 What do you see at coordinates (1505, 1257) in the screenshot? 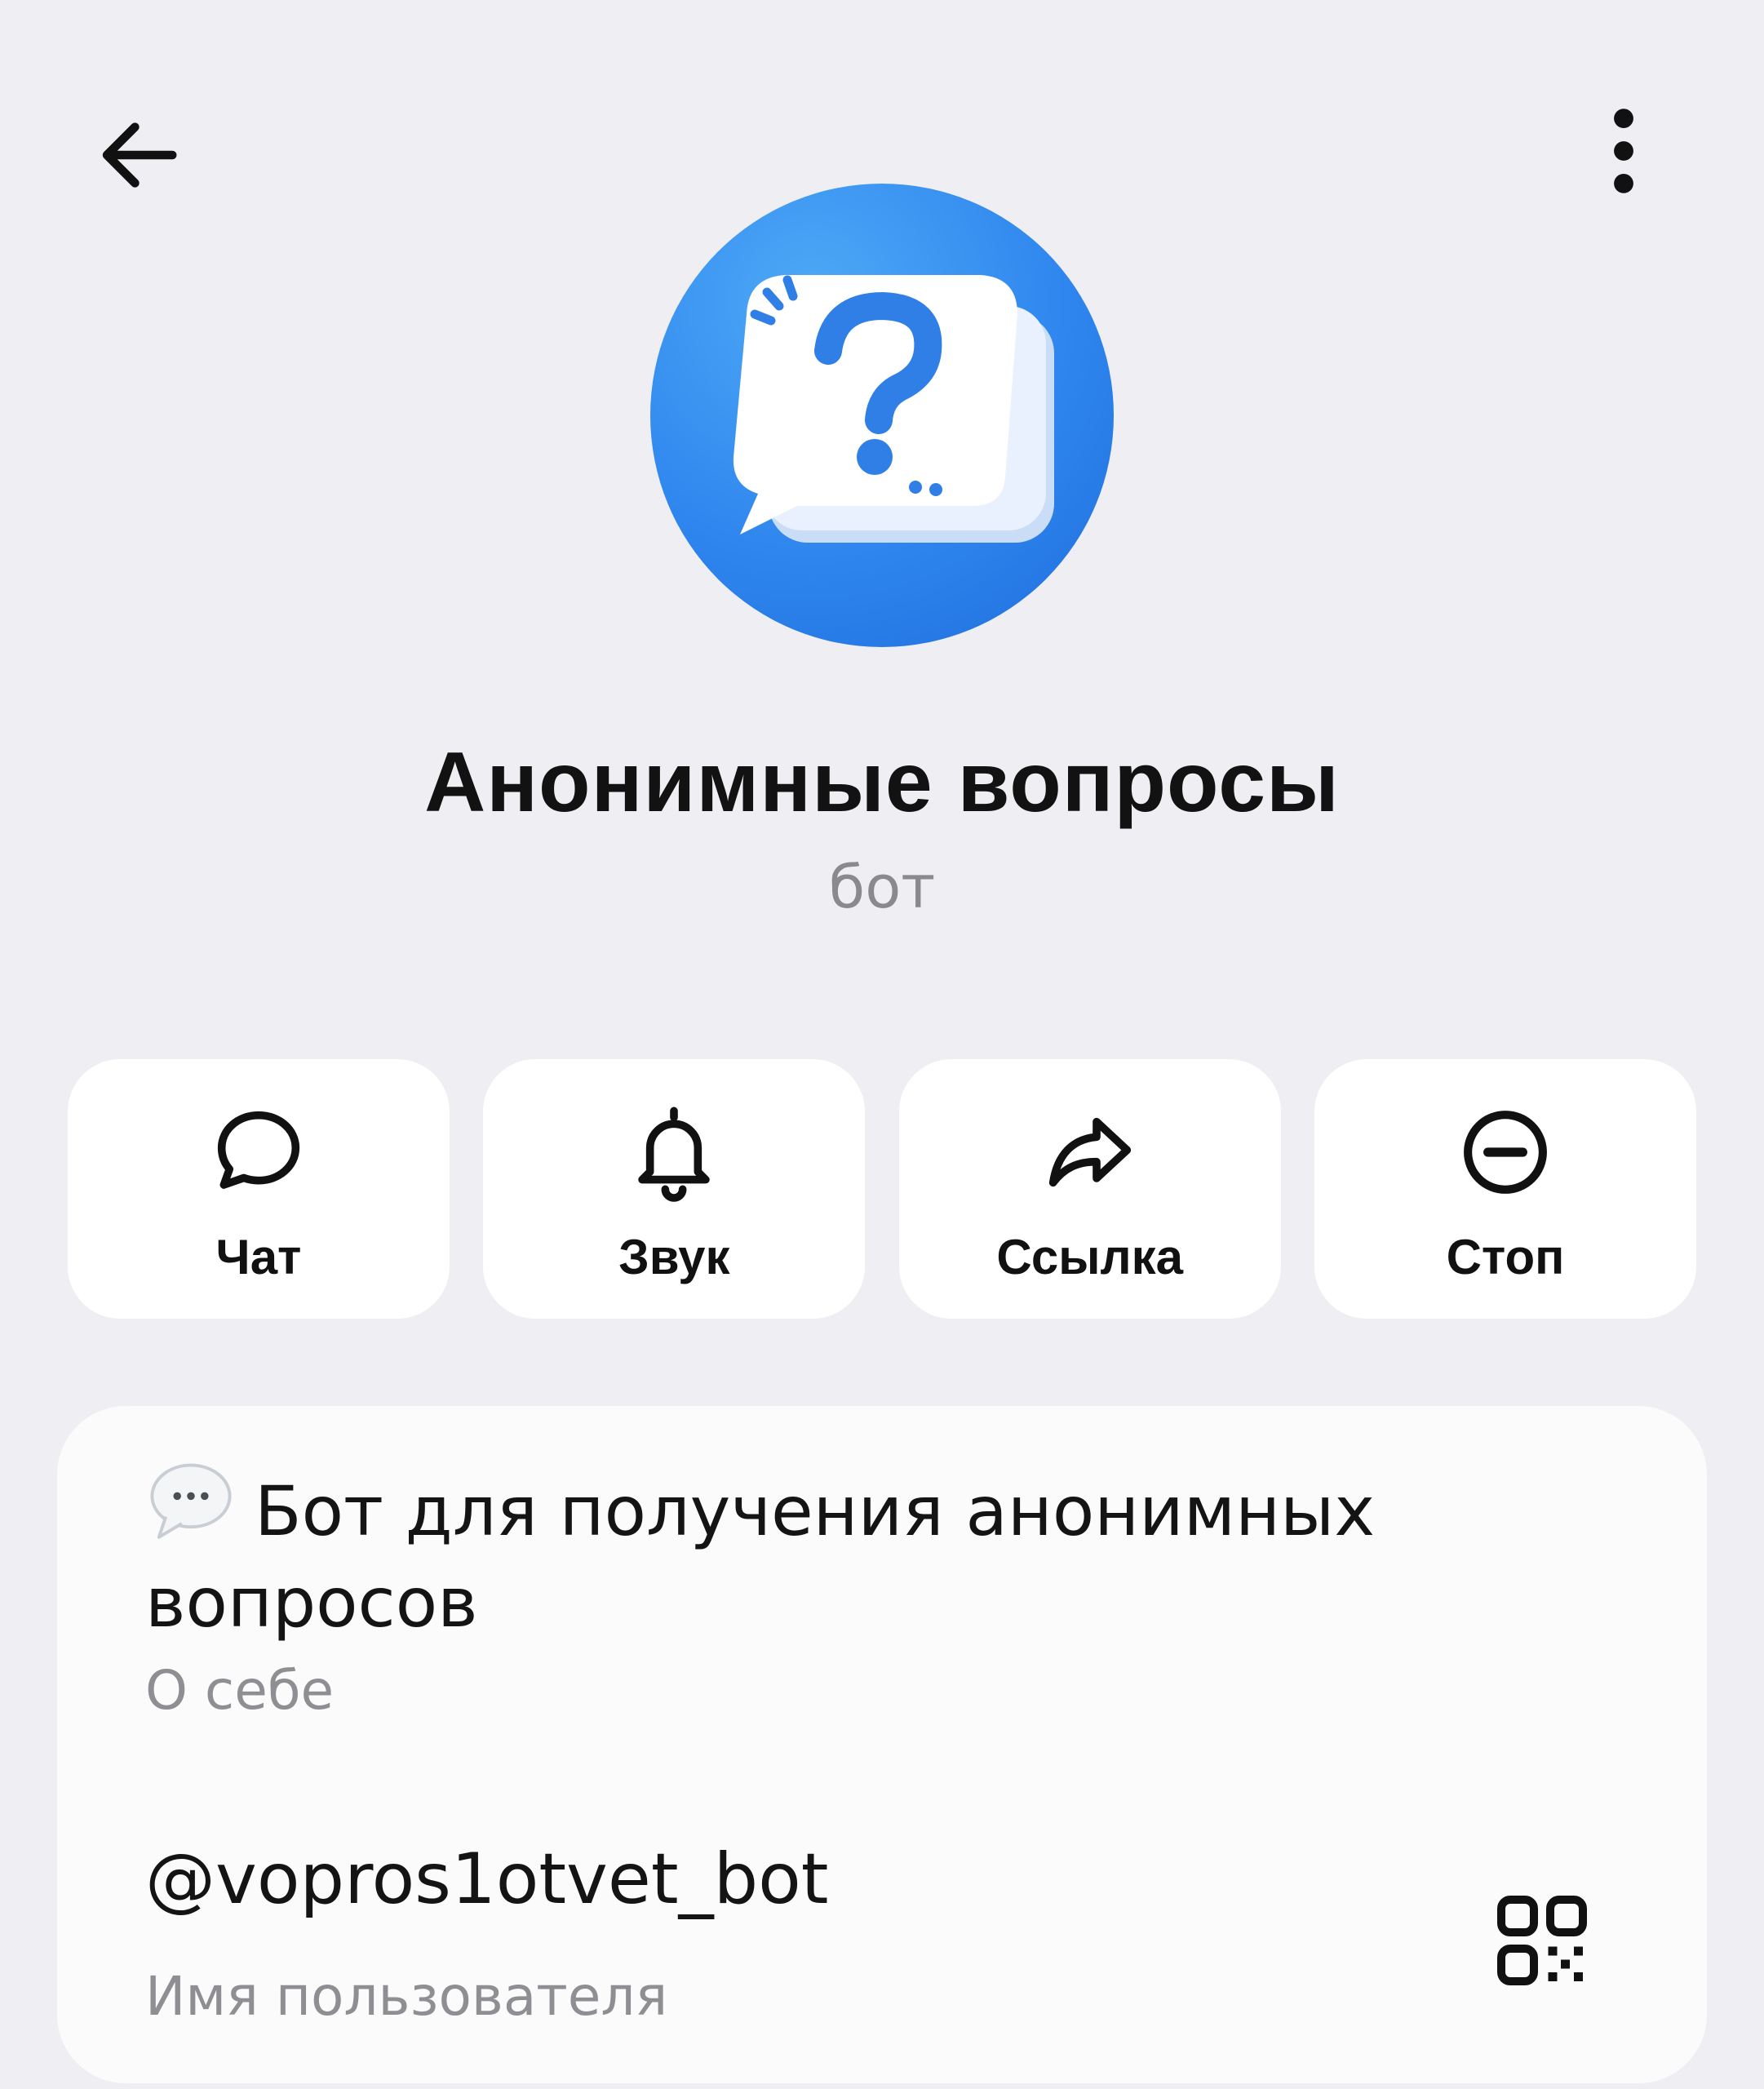
I see `stop-button-label: Стоп` at bounding box center [1505, 1257].